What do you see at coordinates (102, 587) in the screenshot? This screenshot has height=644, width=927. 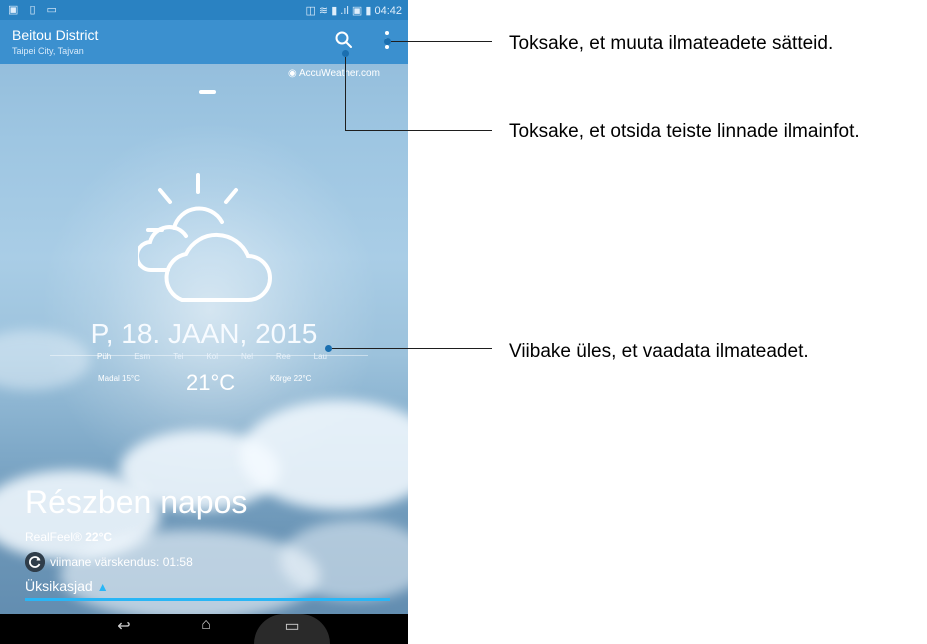 I see `triangle-up-icon: ▲` at bounding box center [102, 587].